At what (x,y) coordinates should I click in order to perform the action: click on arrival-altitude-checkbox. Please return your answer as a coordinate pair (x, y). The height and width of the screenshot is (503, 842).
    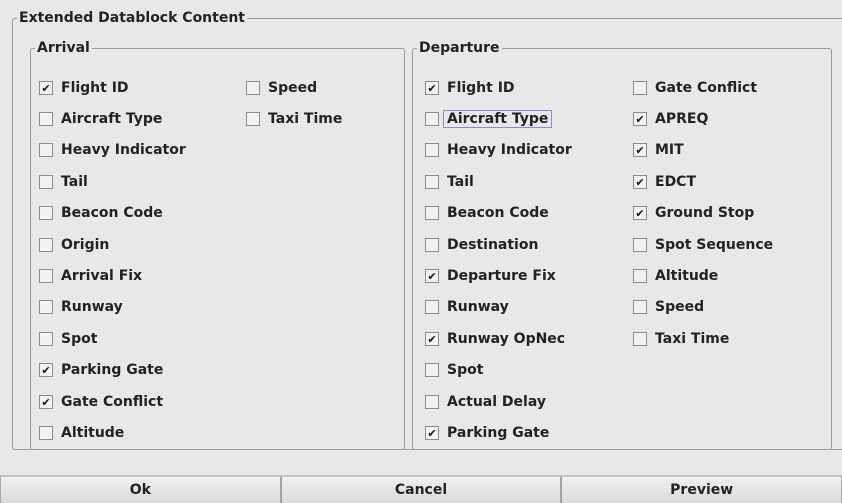
    Looking at the image, I should click on (46, 432).